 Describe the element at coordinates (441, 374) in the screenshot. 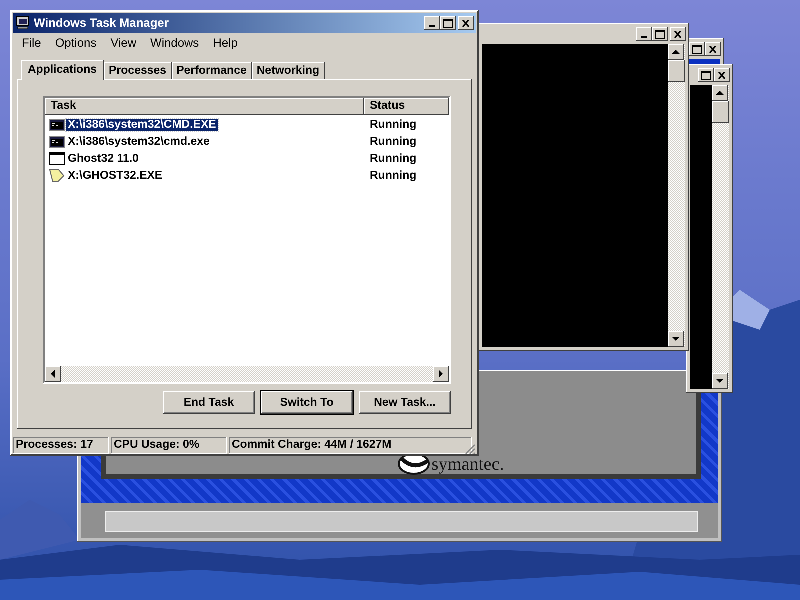

I see `scroll-right-button` at that location.